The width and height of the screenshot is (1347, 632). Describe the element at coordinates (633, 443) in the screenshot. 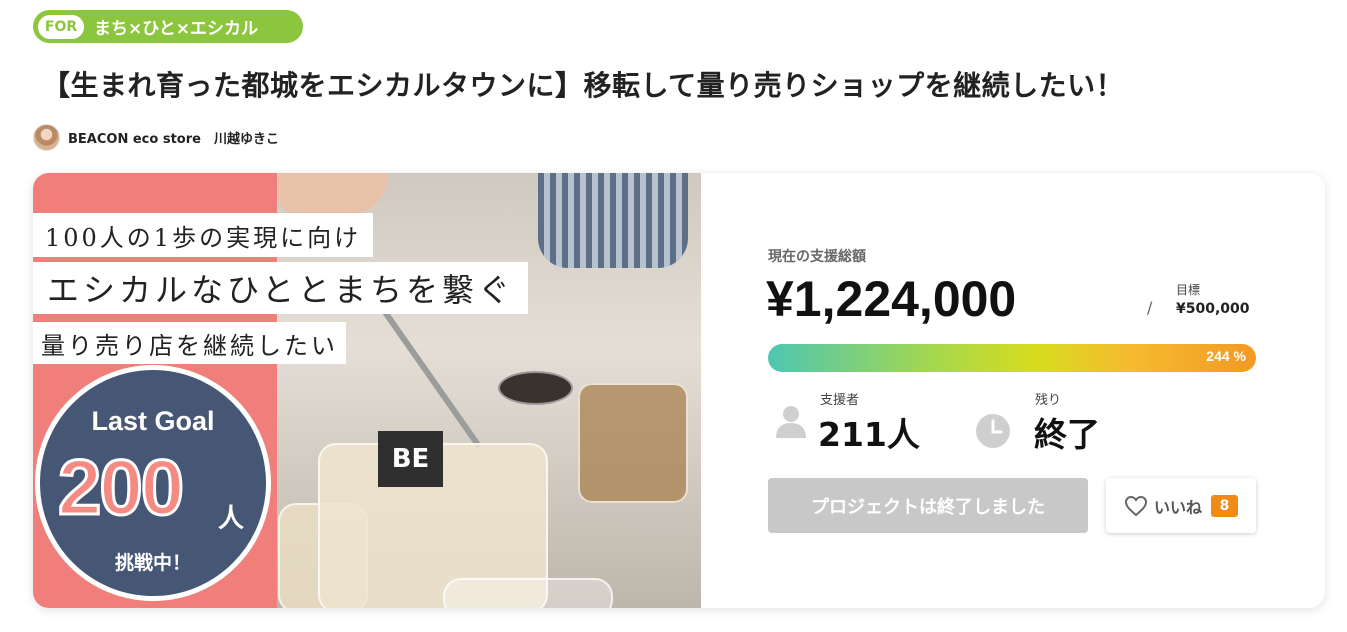

I see `granola-jar` at that location.